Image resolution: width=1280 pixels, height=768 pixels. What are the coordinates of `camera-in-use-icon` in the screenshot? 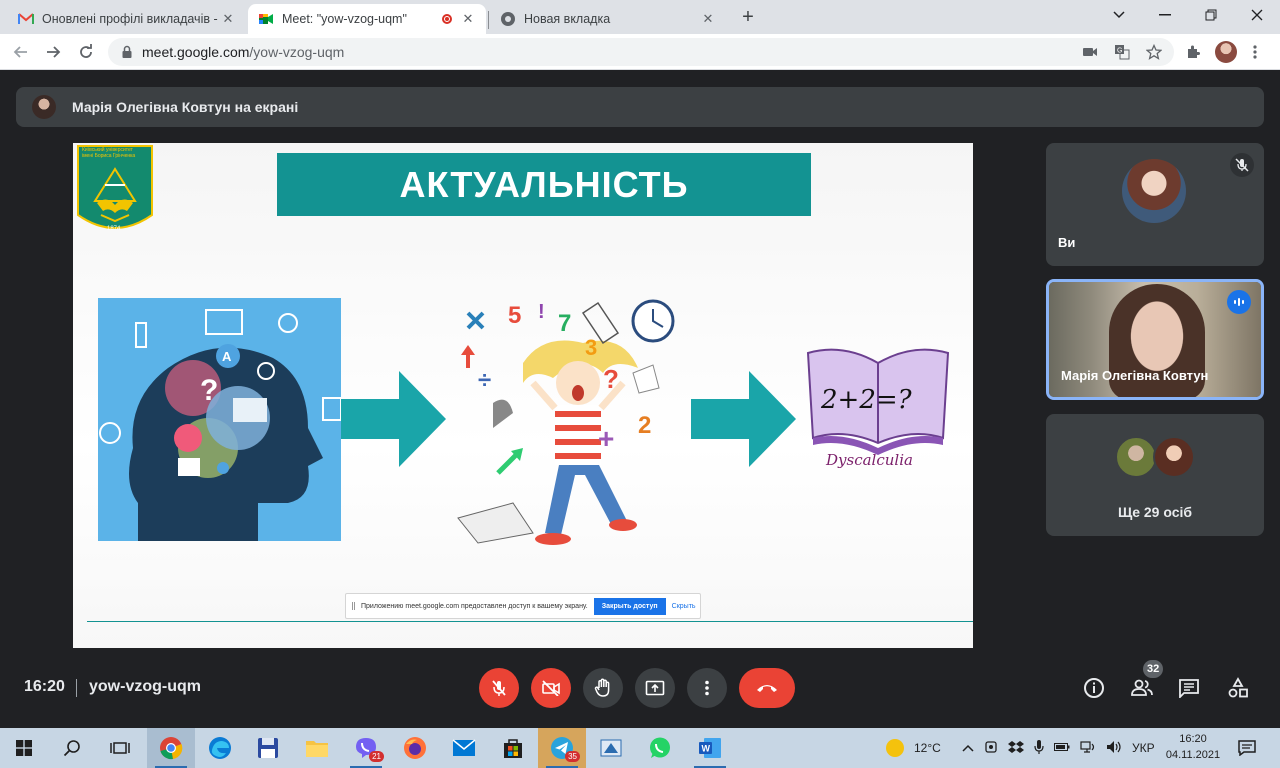 It's located at (1090, 52).